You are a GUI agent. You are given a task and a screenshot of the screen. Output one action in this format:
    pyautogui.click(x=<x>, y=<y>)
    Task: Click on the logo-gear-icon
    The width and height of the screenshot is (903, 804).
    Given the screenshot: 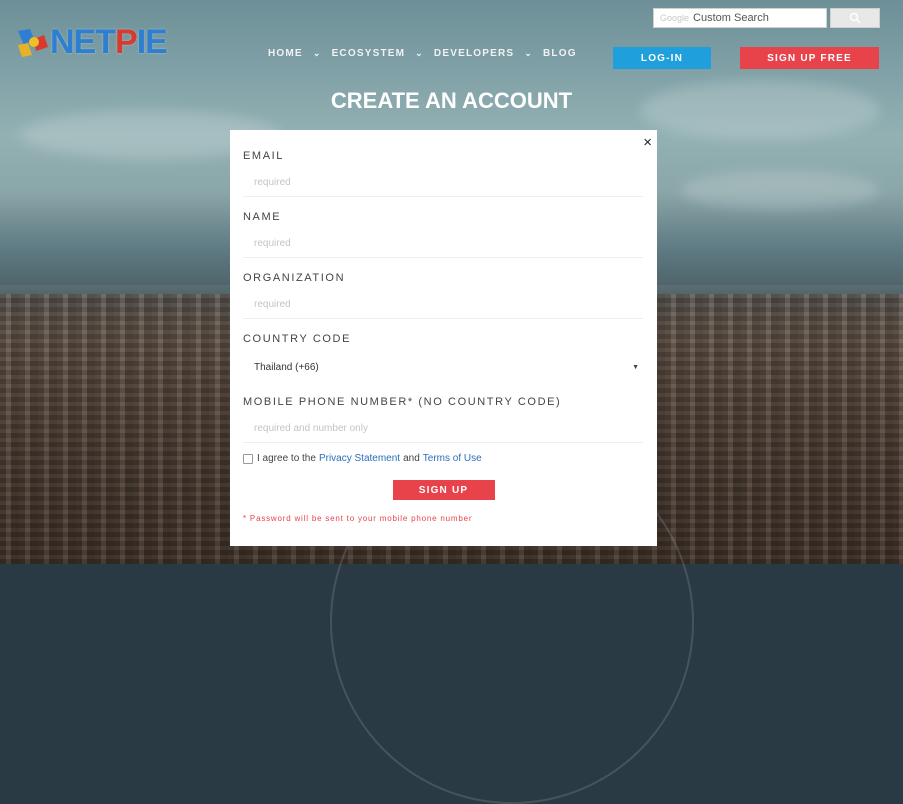 What is the action you would take?
    pyautogui.click(x=34, y=42)
    